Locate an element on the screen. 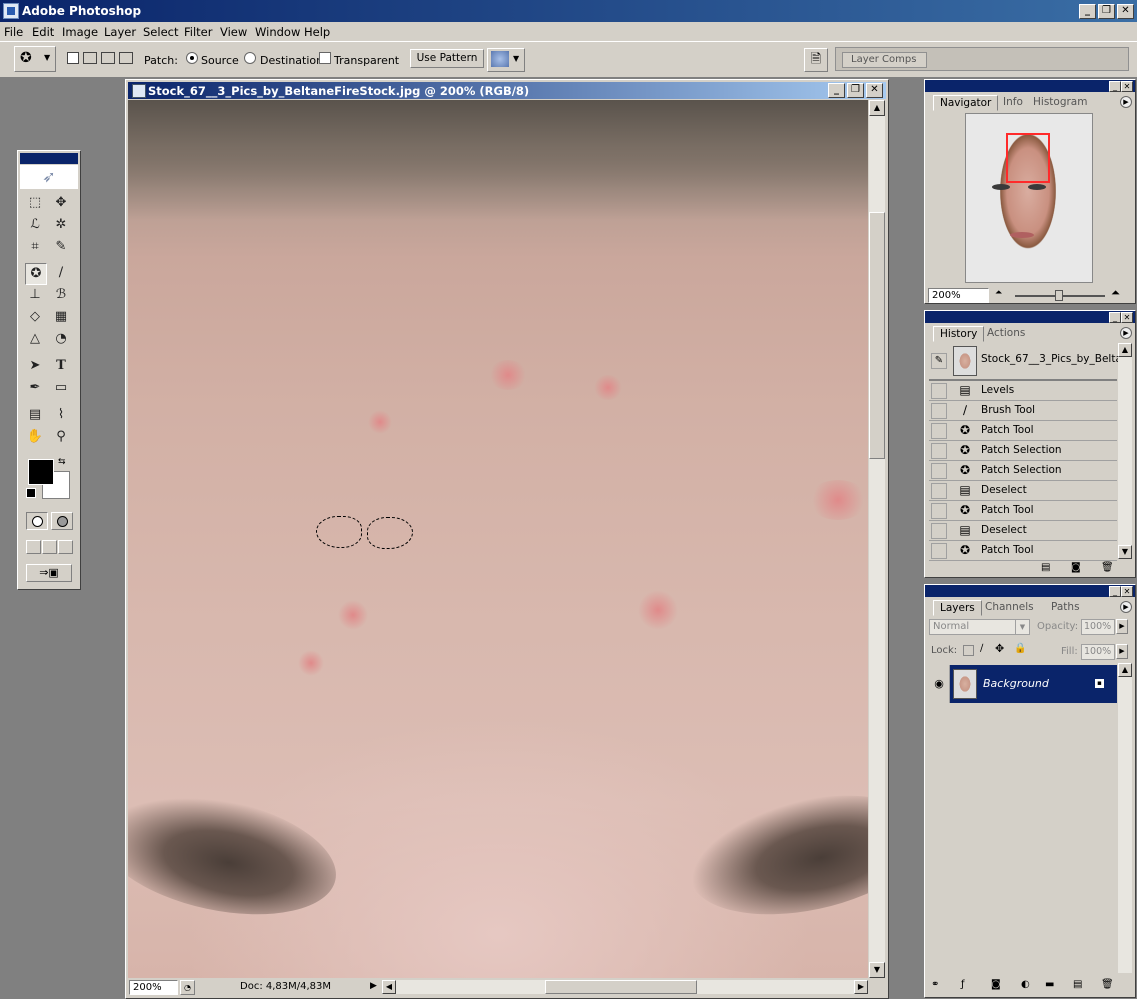 The image size is (1137, 999). lock-position-icon: ✥ is located at coordinates (999, 648).